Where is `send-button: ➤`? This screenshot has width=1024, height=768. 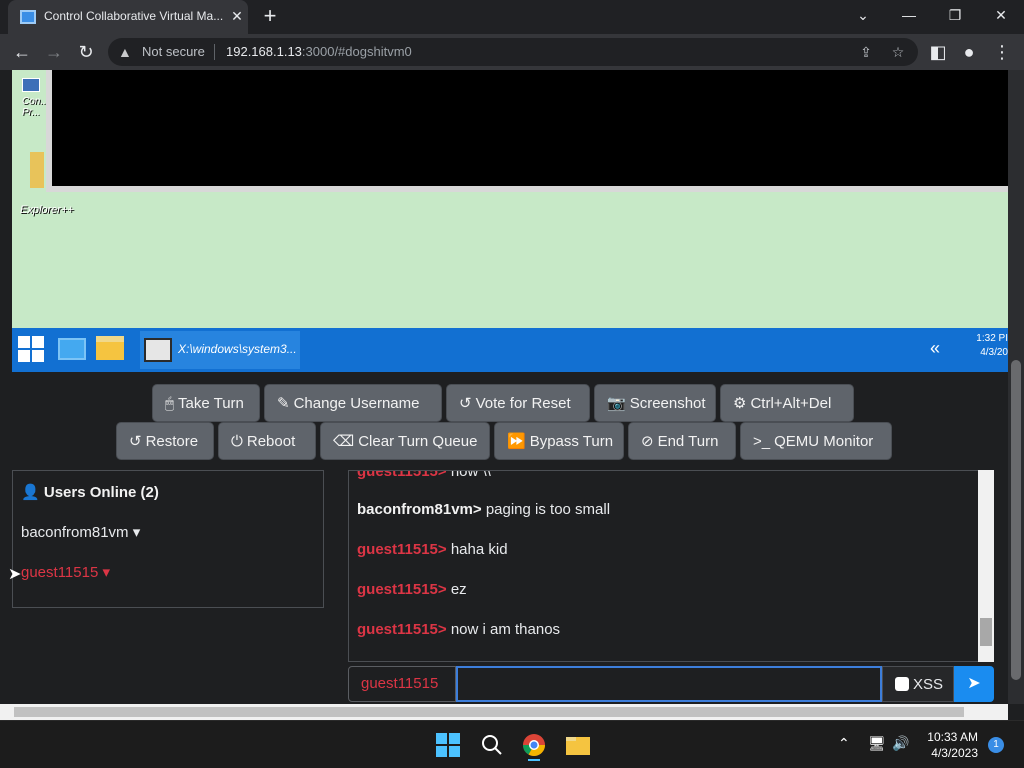 send-button: ➤ is located at coordinates (974, 684).